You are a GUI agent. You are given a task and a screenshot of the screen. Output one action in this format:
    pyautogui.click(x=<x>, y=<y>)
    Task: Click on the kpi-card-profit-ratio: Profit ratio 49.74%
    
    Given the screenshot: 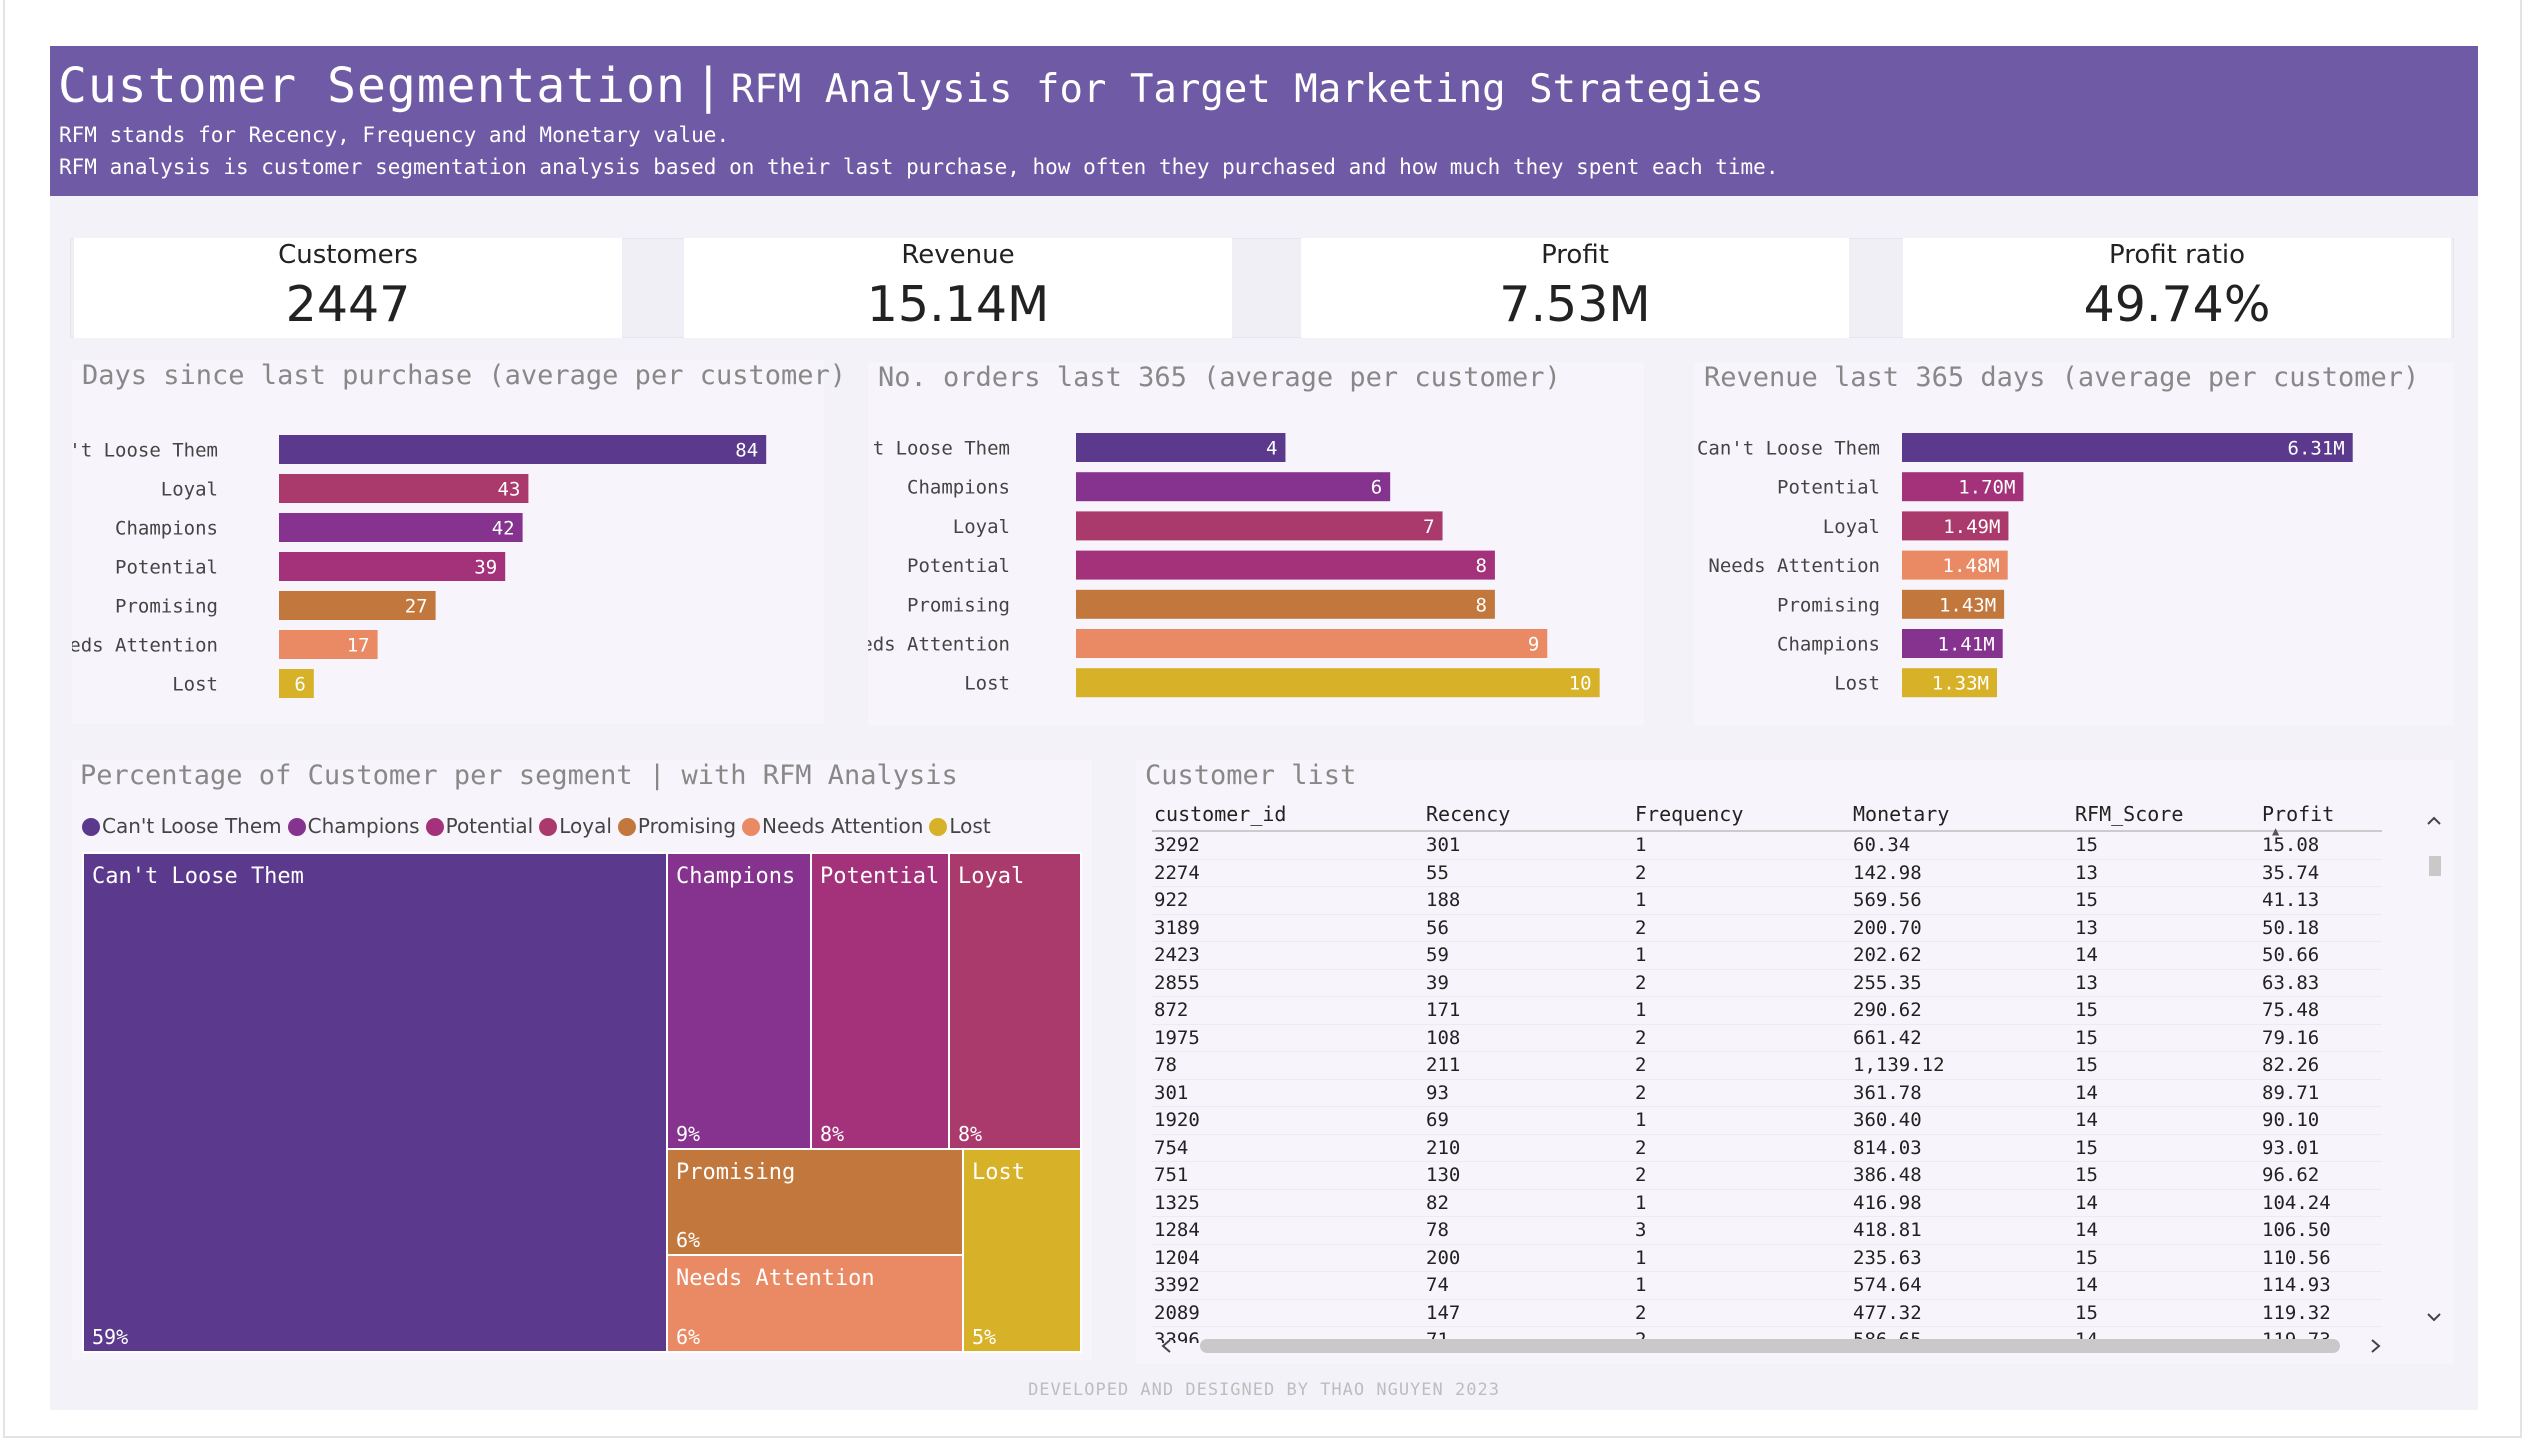 What is the action you would take?
    pyautogui.click(x=2177, y=288)
    